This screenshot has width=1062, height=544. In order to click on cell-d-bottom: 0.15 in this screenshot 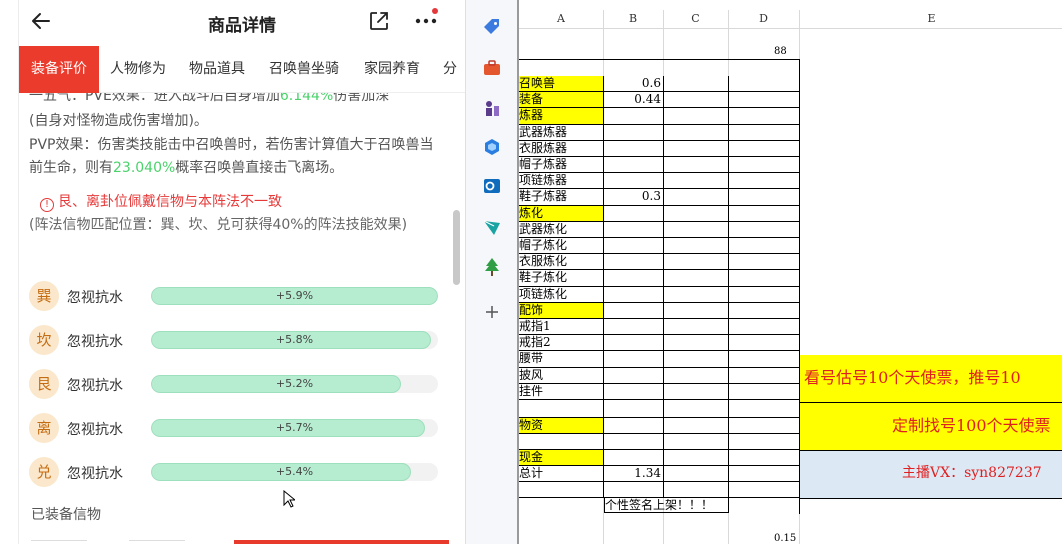, I will do `click(785, 538)`.